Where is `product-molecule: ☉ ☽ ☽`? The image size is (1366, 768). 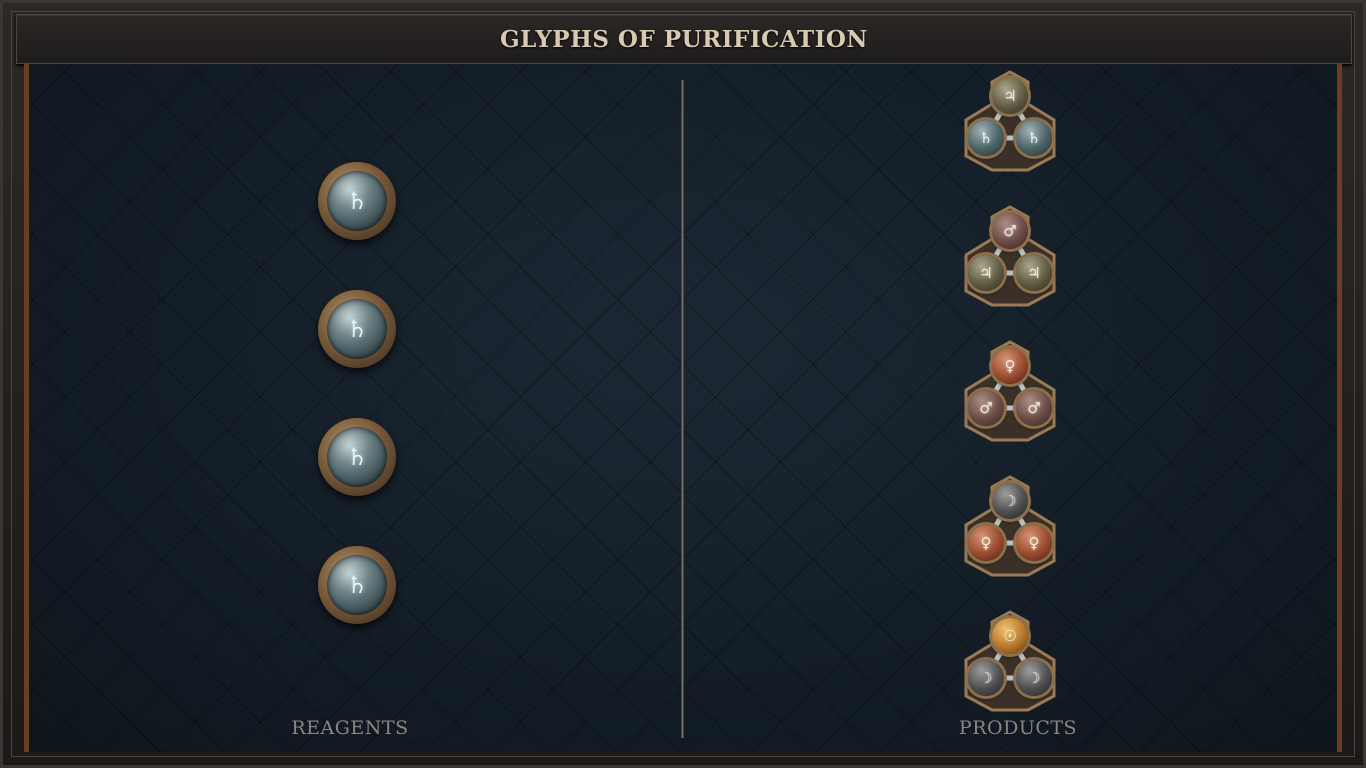 product-molecule: ☉ ☽ ☽ is located at coordinates (1010, 662).